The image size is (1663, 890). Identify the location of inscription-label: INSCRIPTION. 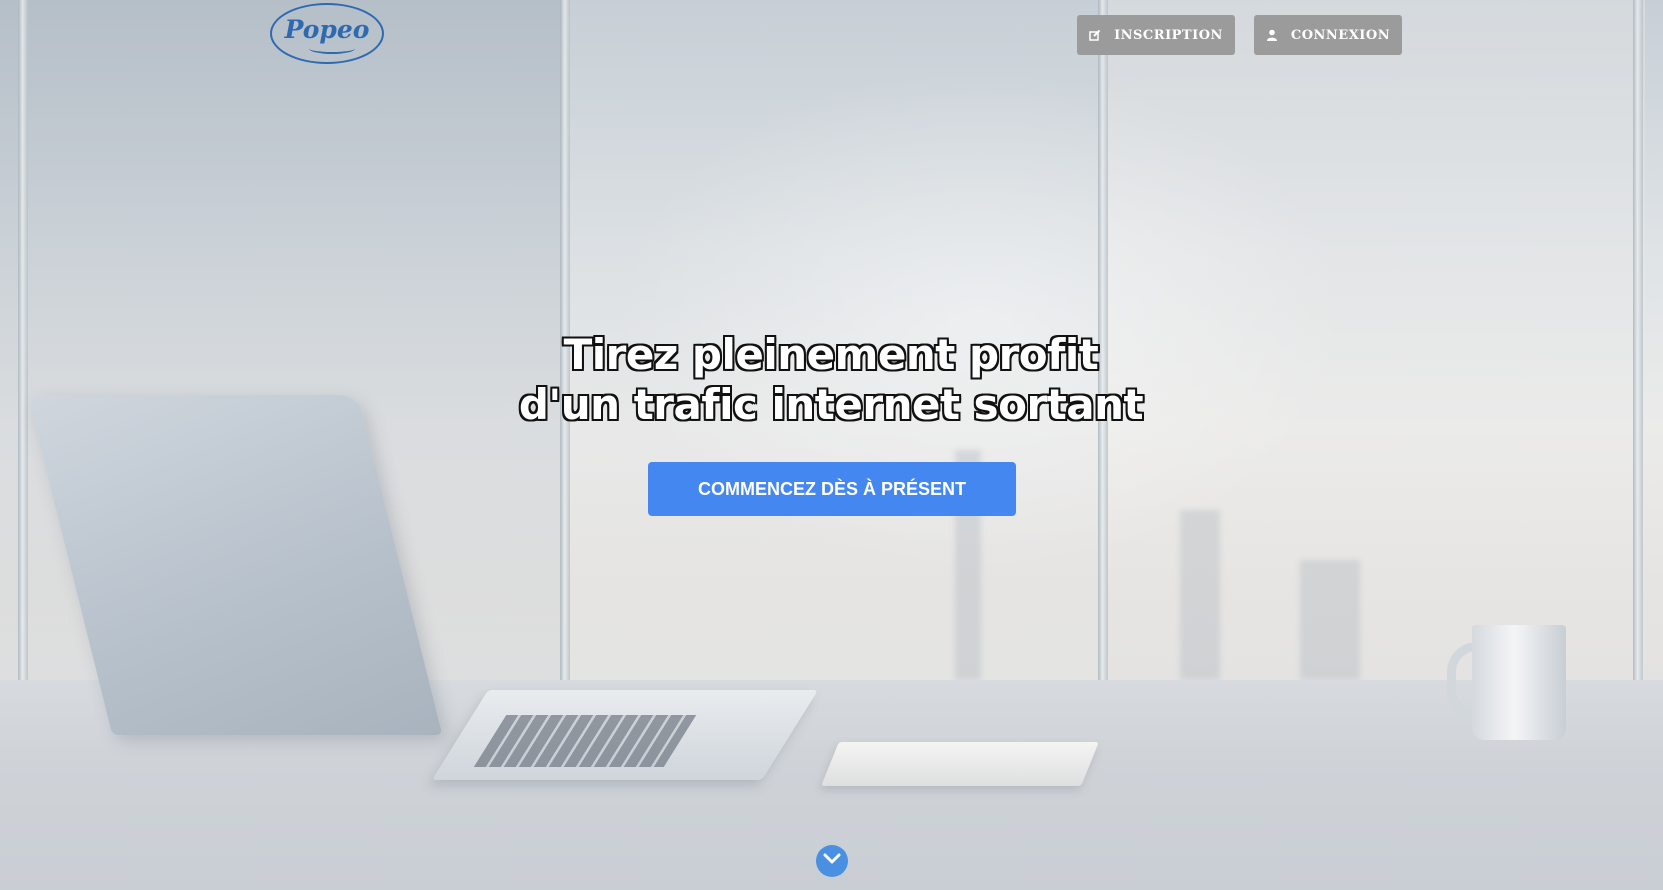
(1168, 35).